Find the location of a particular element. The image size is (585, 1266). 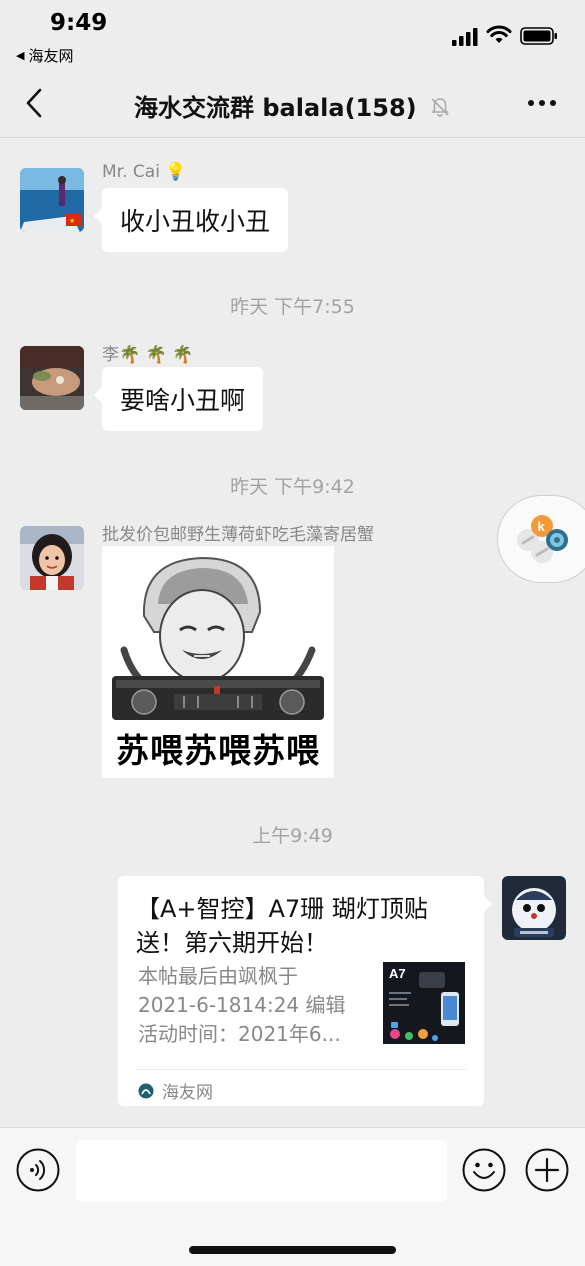

card-source: 海友网 is located at coordinates (175, 1090).